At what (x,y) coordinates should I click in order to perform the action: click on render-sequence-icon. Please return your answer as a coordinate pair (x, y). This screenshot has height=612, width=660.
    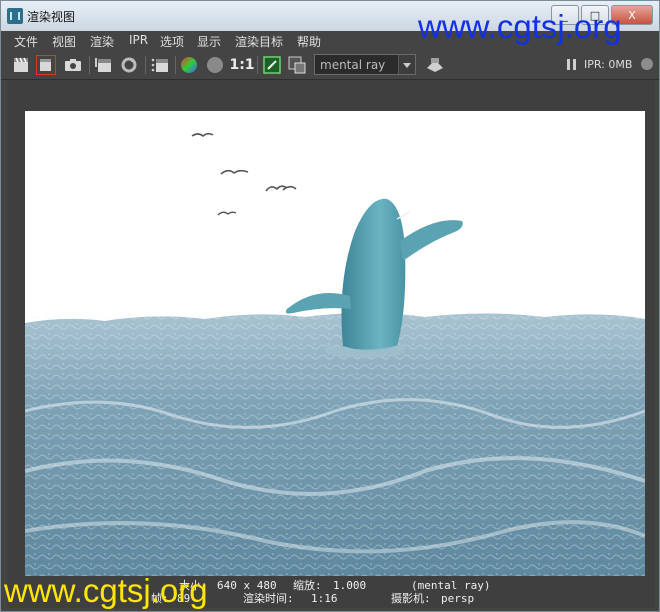
    Looking at the image, I should click on (160, 65).